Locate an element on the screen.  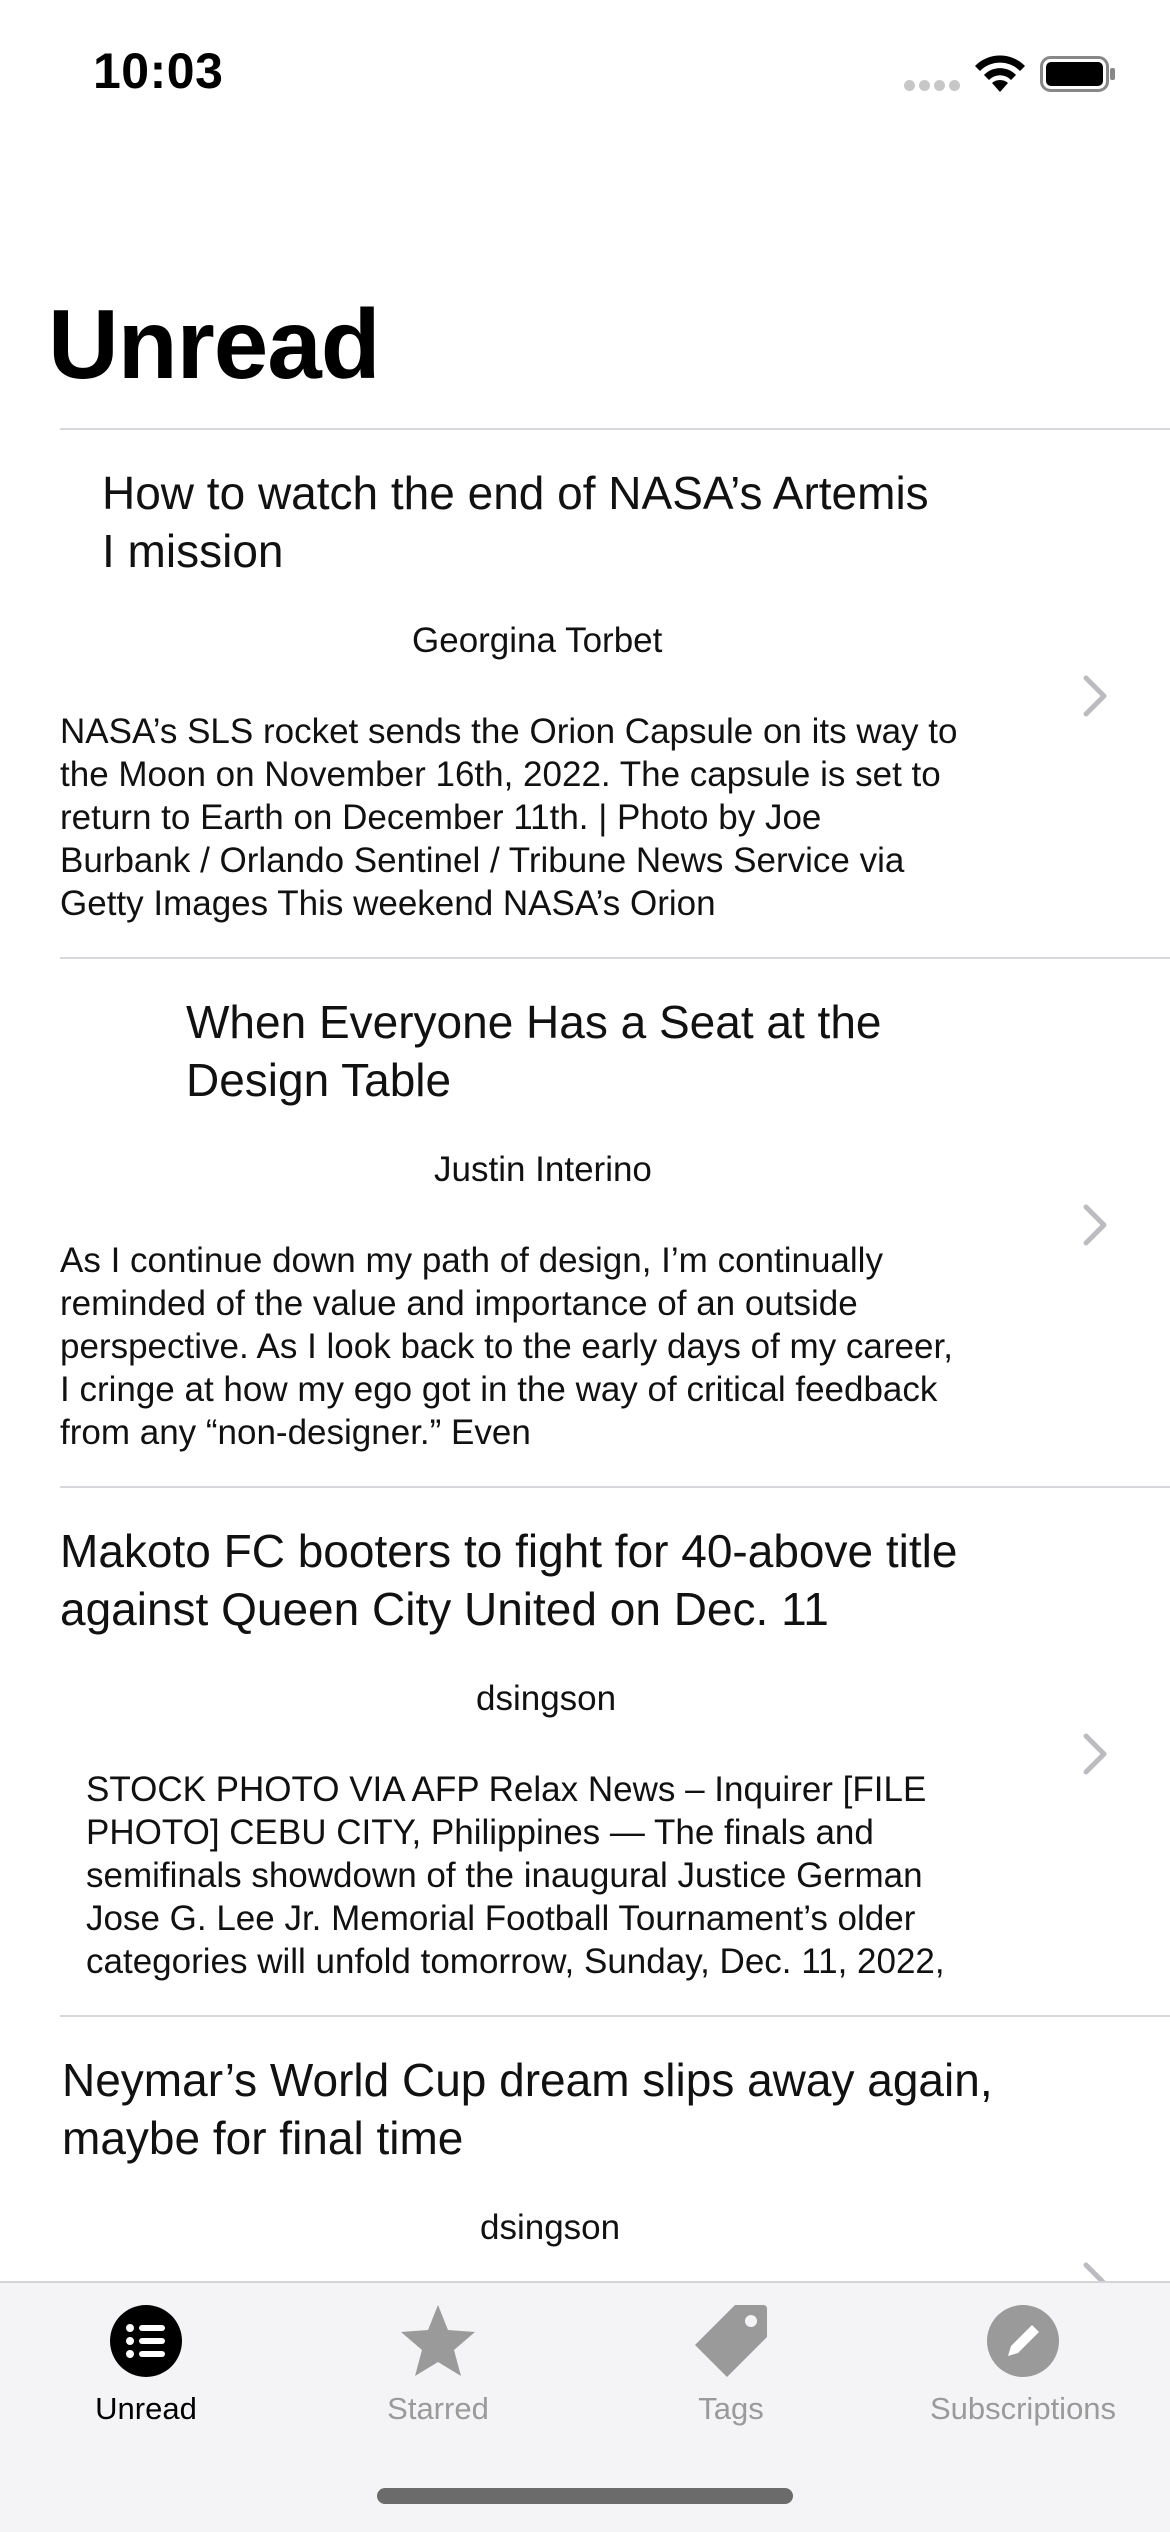
tab-tags: Tags is located at coordinates (731, 2363).